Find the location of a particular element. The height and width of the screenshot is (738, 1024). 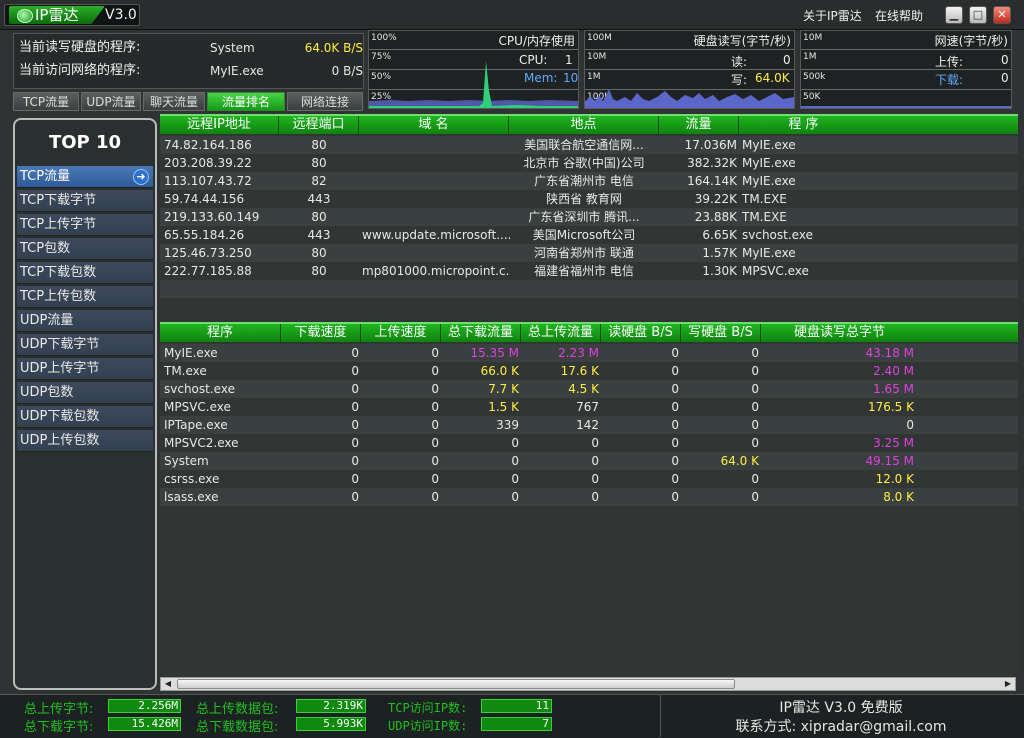

process-row: csrss.exe 0 0 0 0 0 0 12.0 K is located at coordinates (589, 479).